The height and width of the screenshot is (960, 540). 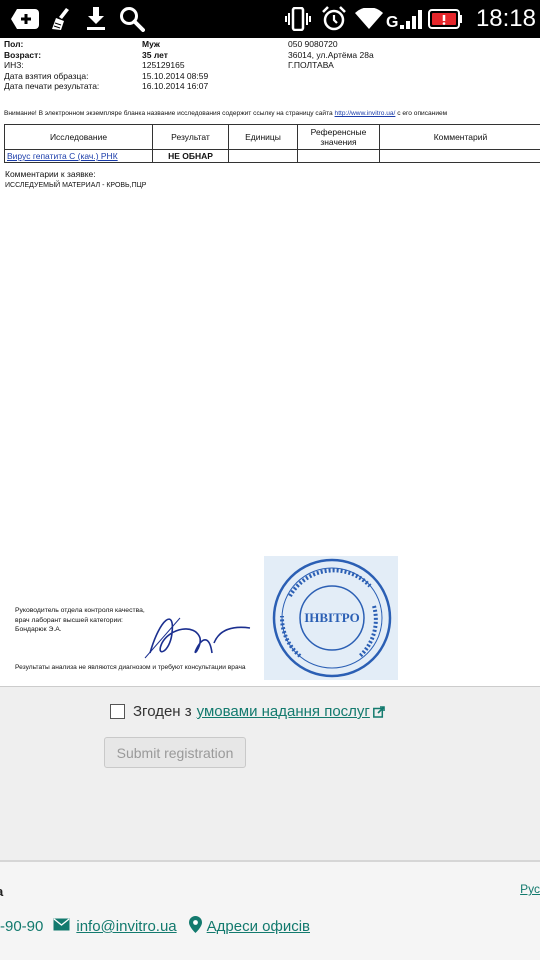 What do you see at coordinates (446, 19) in the screenshot?
I see `battery-alert-icon` at bounding box center [446, 19].